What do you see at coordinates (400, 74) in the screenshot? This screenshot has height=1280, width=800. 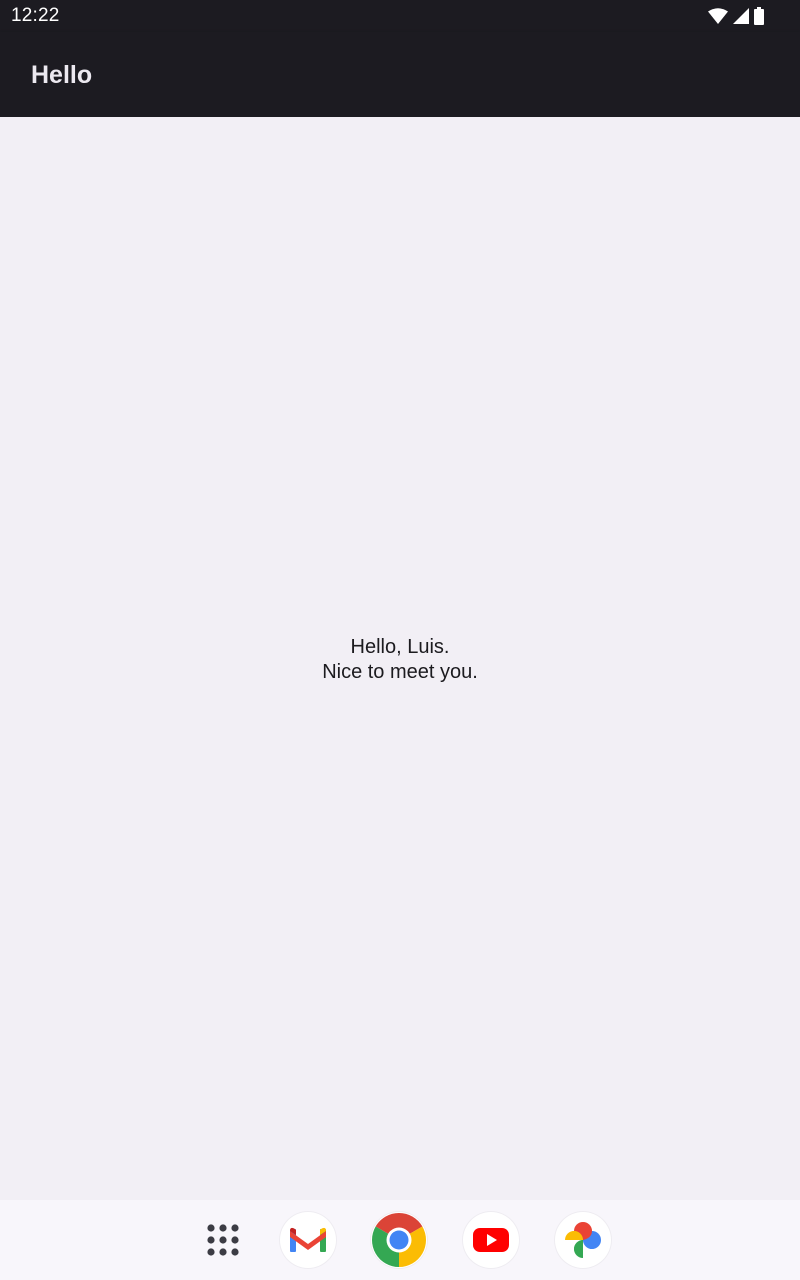 I see `app-bar: Hello` at bounding box center [400, 74].